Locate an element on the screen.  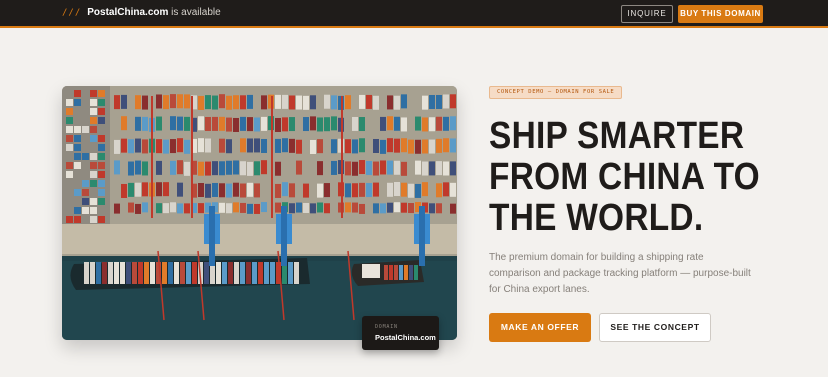
inquire-button: INQUIRE is located at coordinates (647, 14).